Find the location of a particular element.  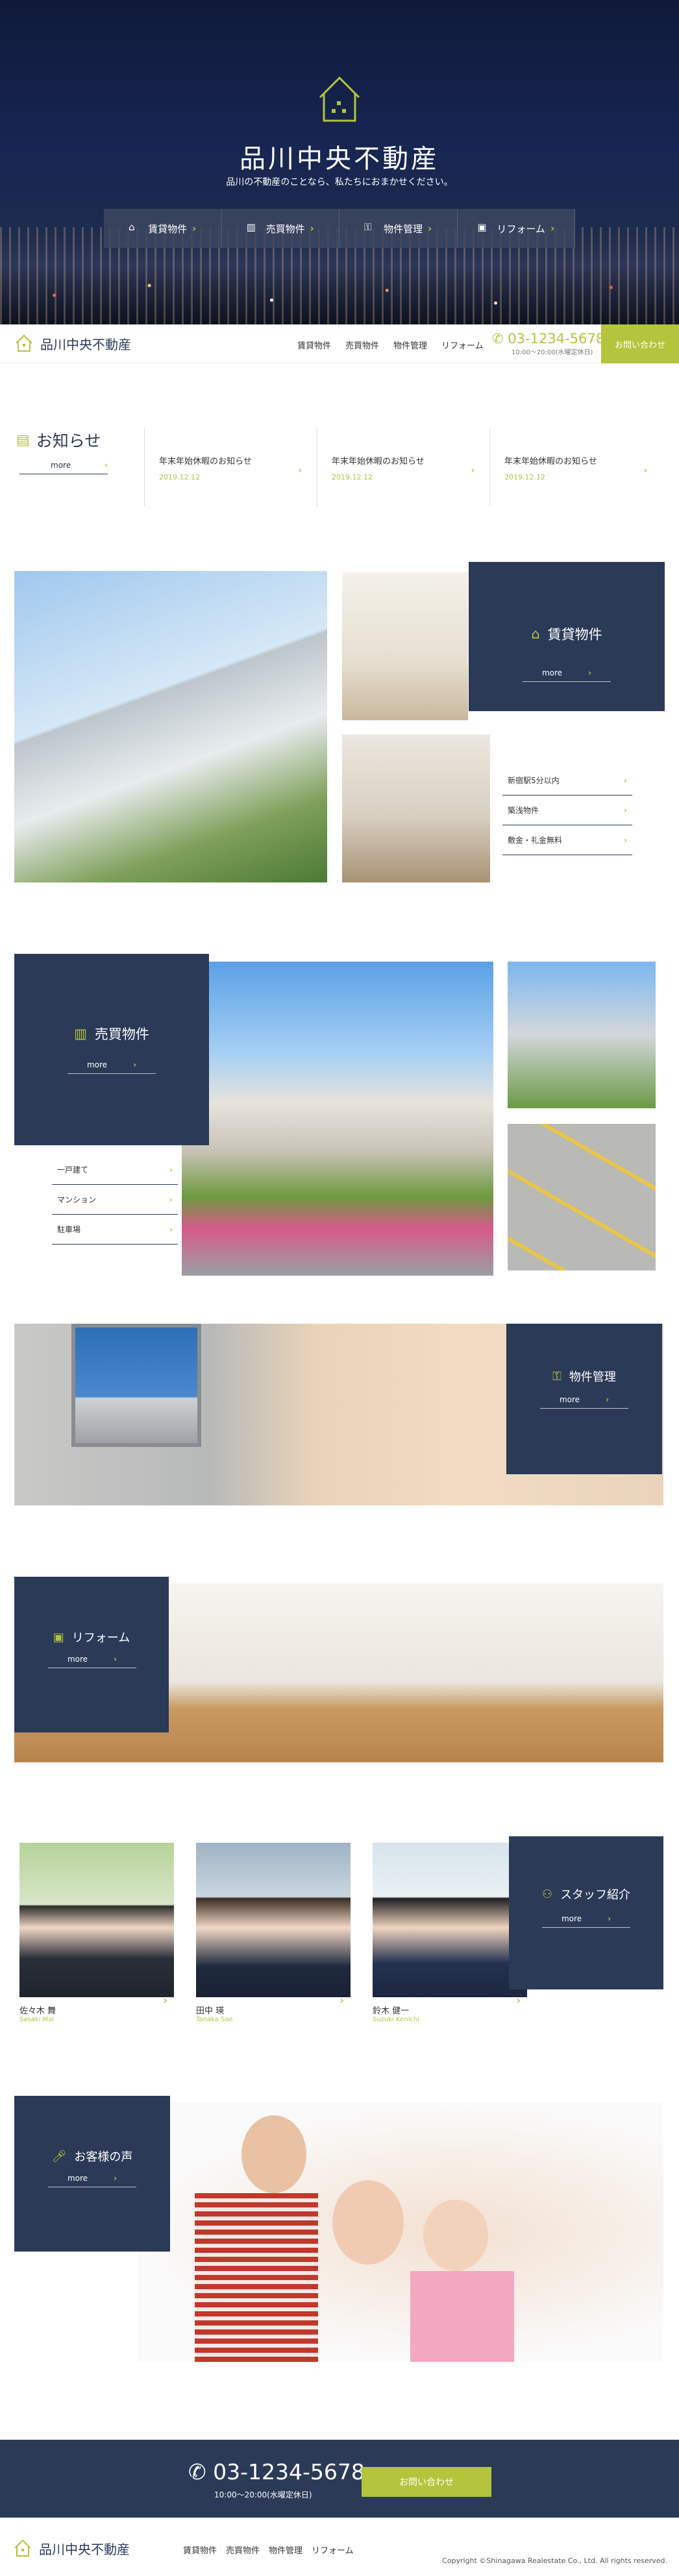

woman-face-shape is located at coordinates (368, 2222).